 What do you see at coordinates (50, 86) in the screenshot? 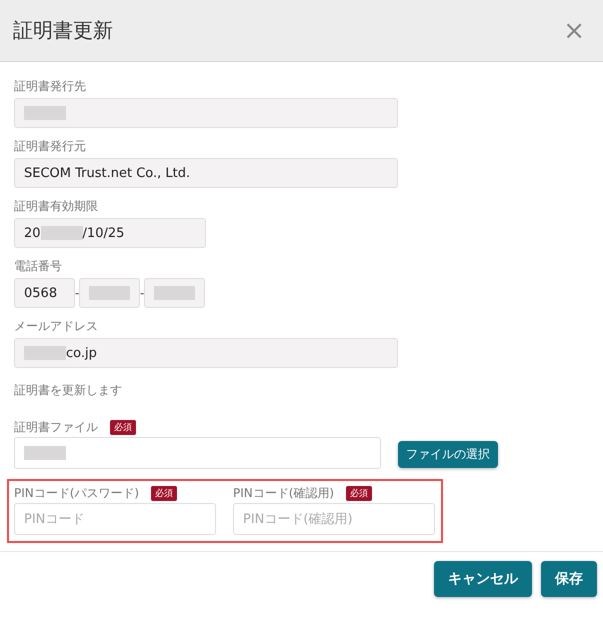
I see `field-label: 証明書発行先` at bounding box center [50, 86].